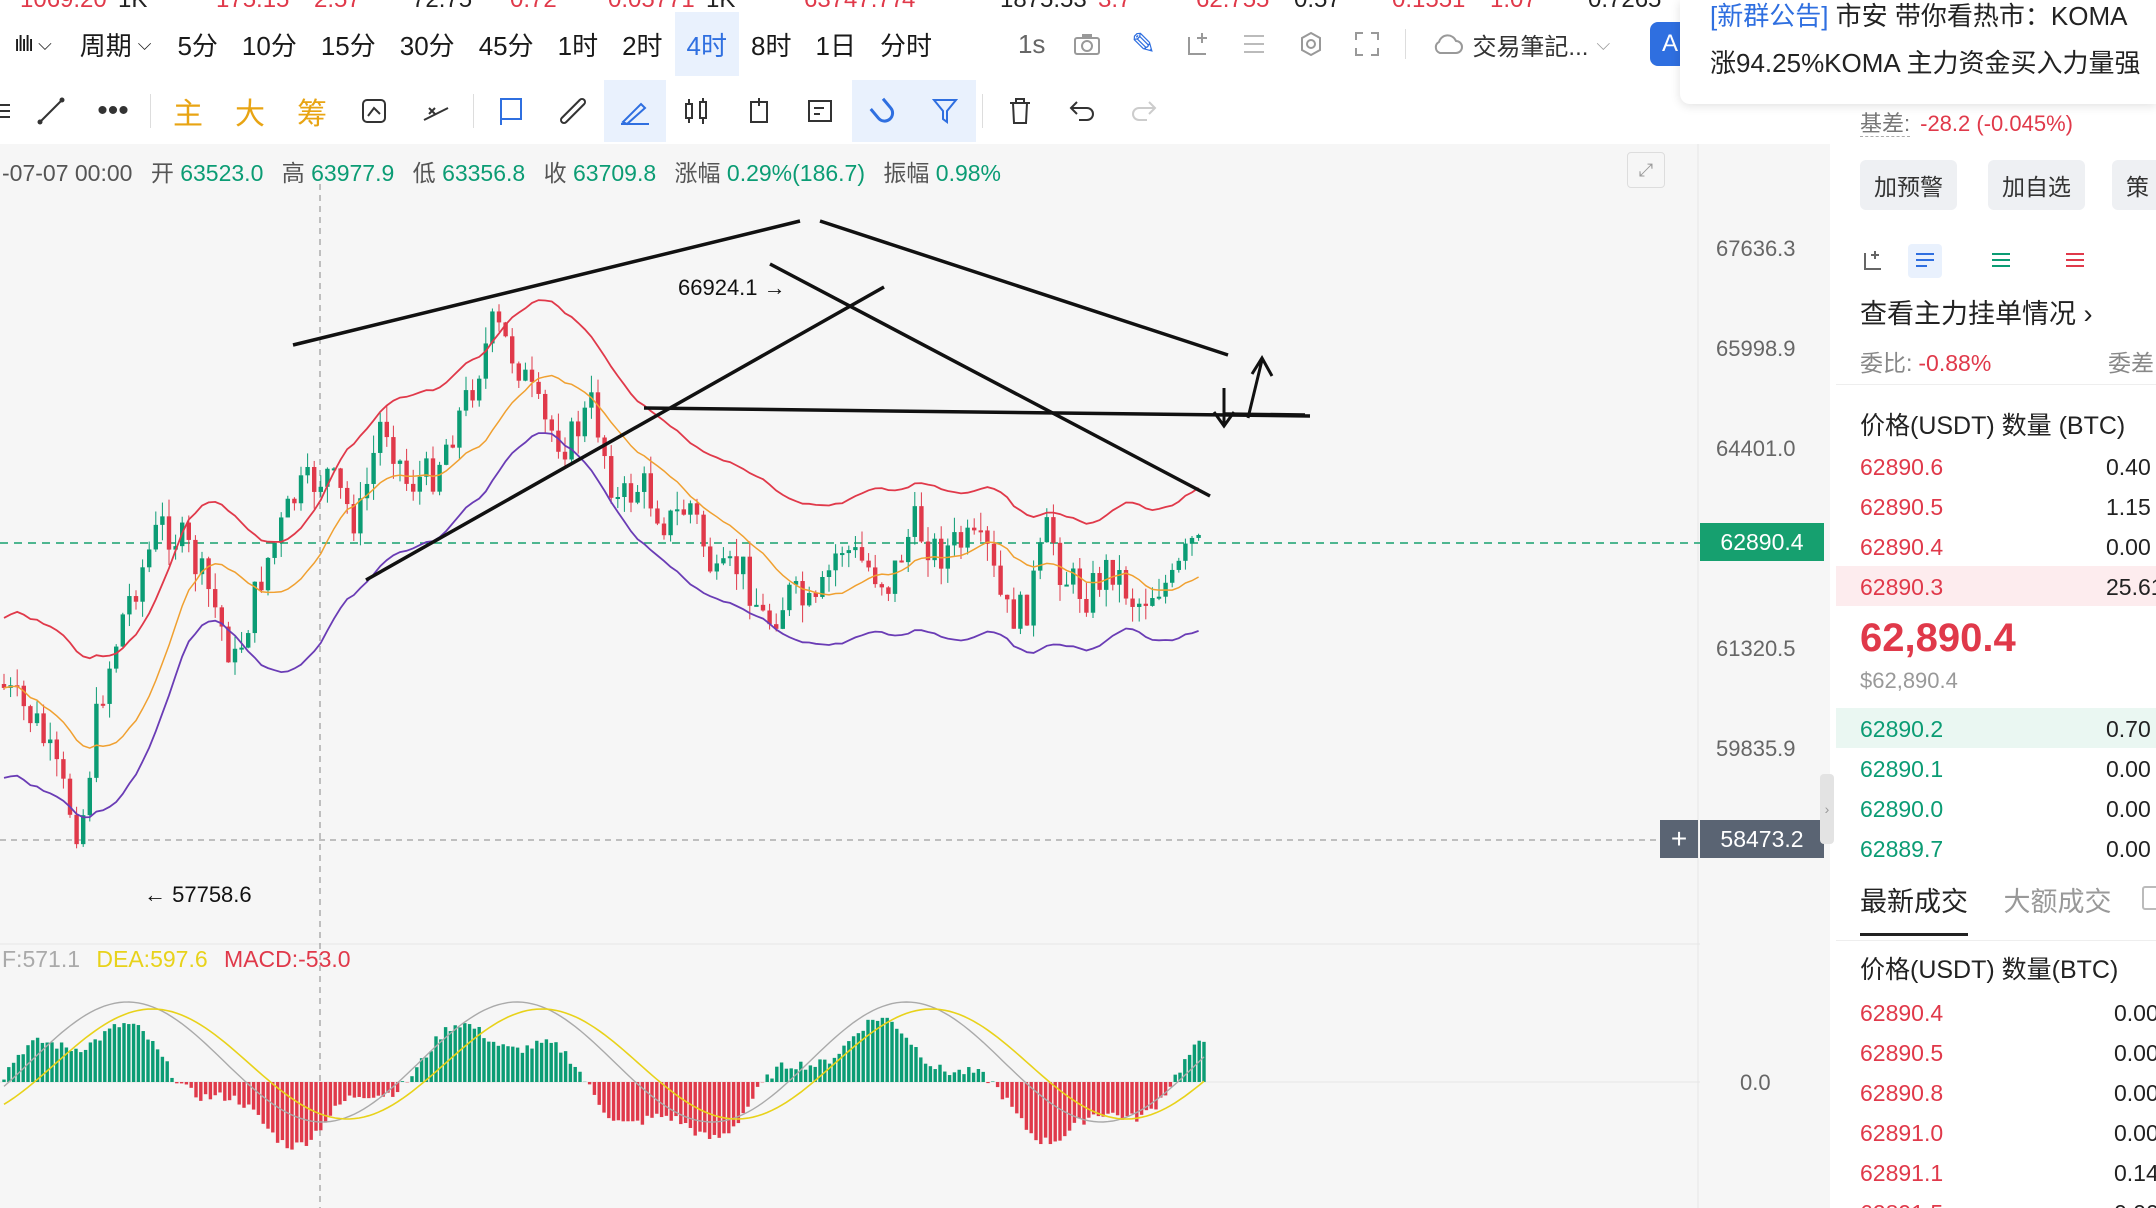 This screenshot has width=2156, height=1208. Describe the element at coordinates (1908, 185) in the screenshot. I see `add-alert-button: 加预警` at that location.